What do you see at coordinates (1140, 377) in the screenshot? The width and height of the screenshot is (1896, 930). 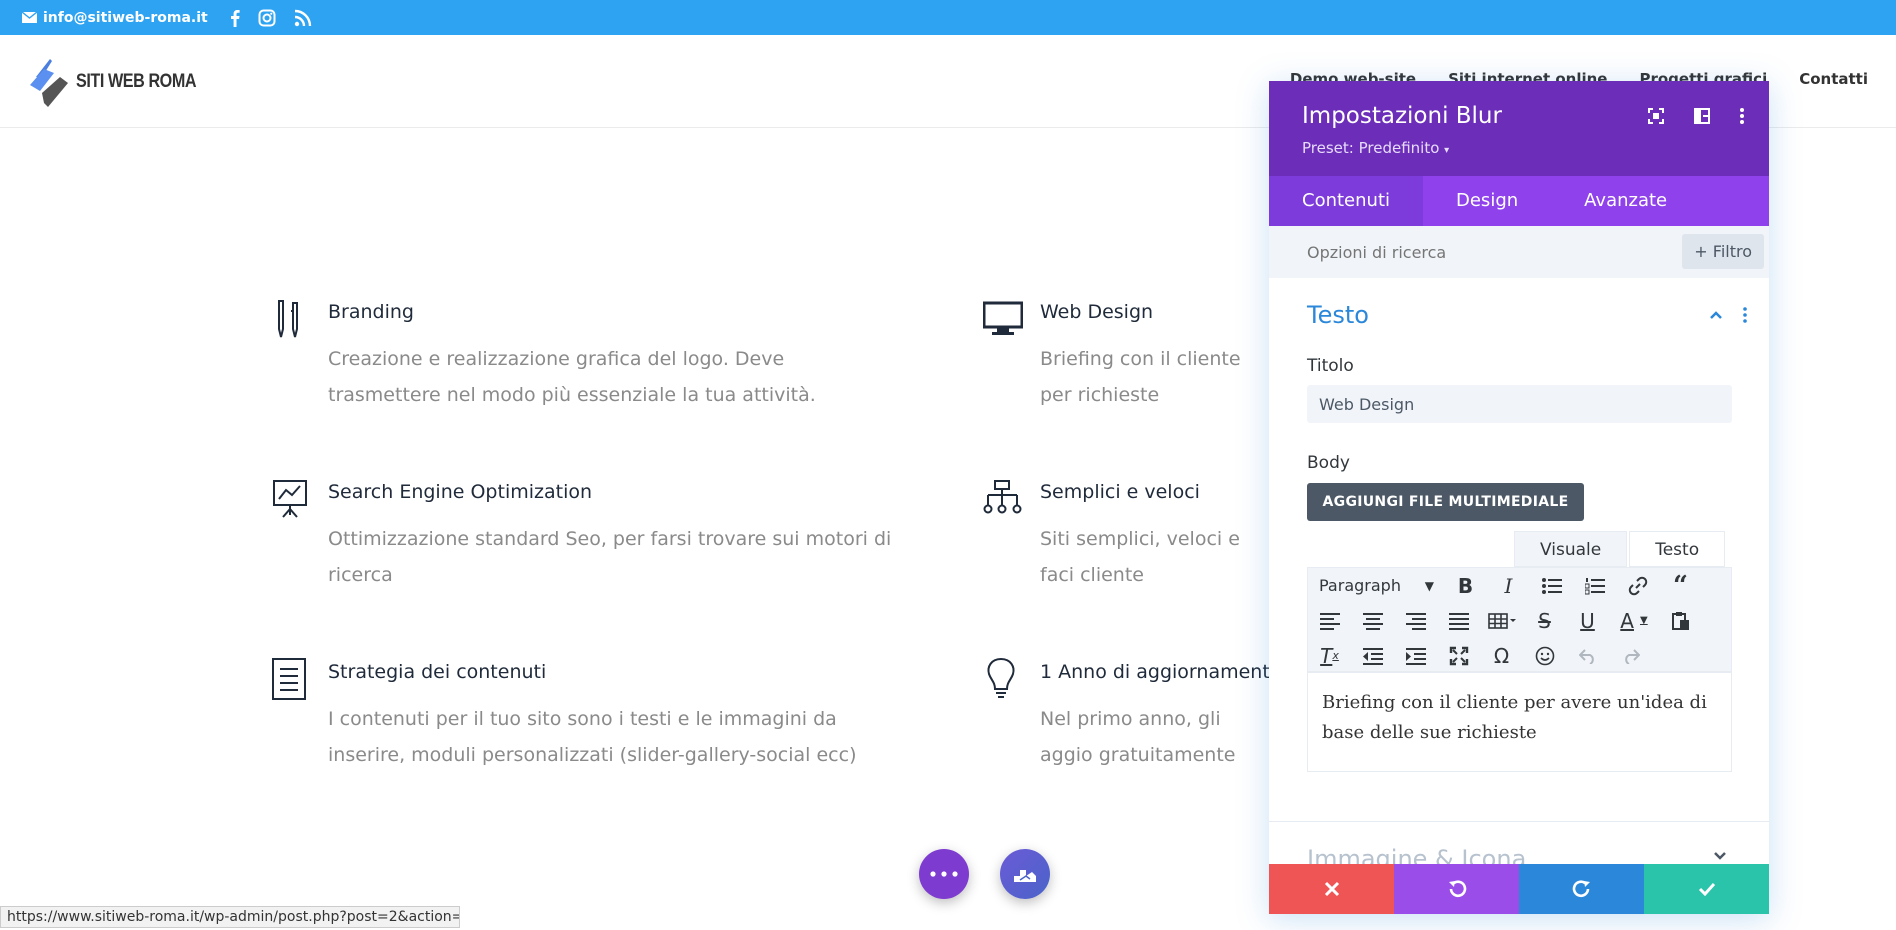 I see `feature-text: Briefing con il cliente per richieste` at bounding box center [1140, 377].